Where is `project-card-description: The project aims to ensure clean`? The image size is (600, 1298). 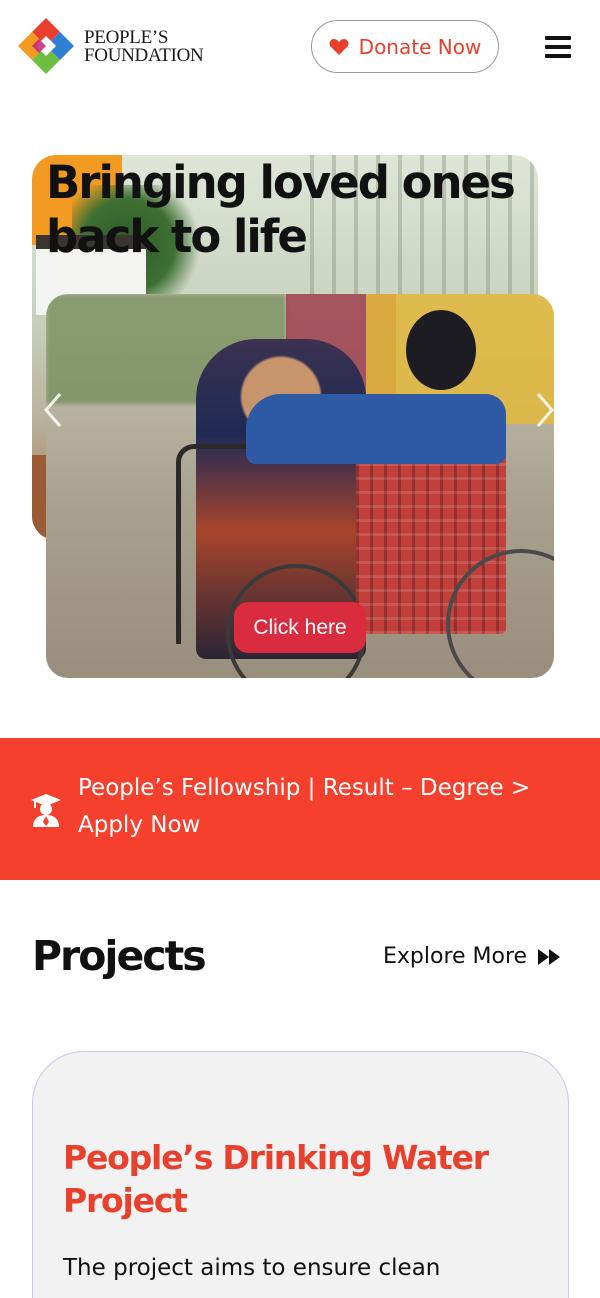
project-card-description: The project aims to ensure clean is located at coordinates (252, 1268).